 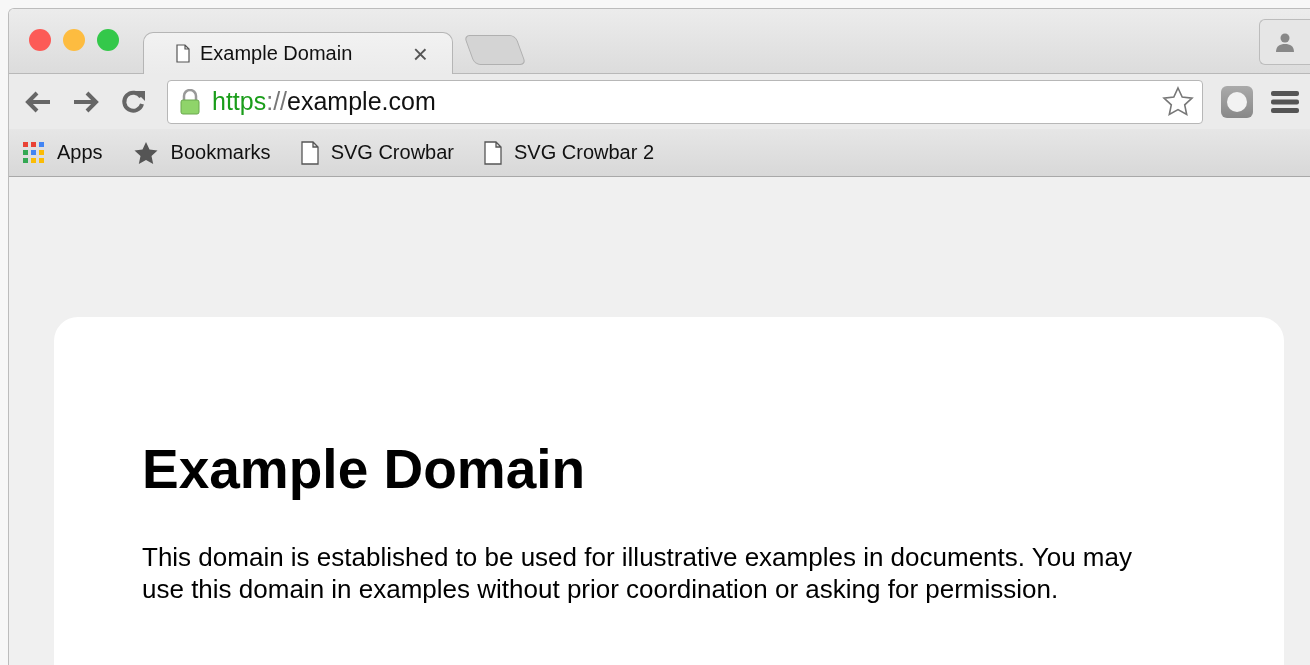 What do you see at coordinates (685, 101) in the screenshot?
I see `address-field: https://example.com` at bounding box center [685, 101].